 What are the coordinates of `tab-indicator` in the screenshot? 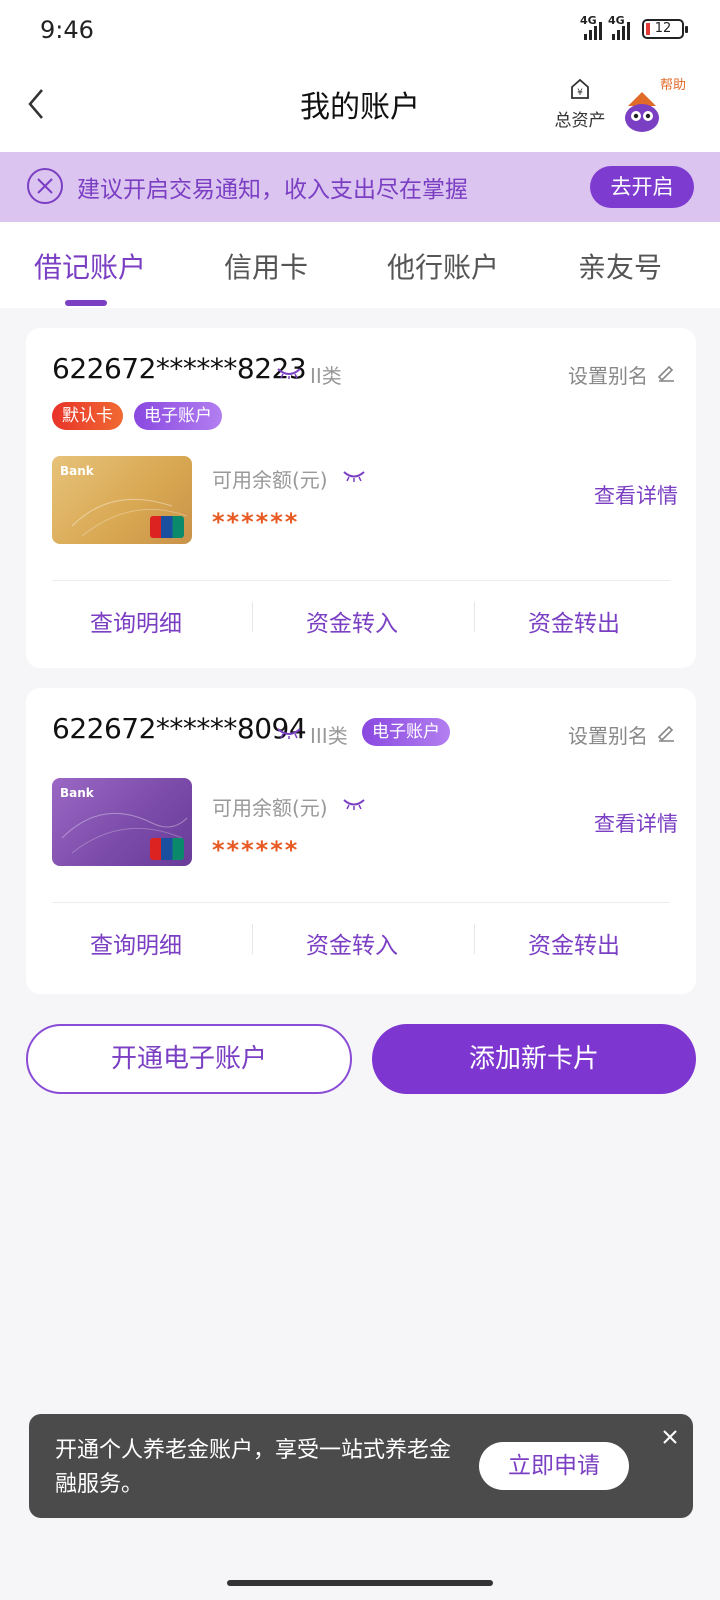 It's located at (86, 303).